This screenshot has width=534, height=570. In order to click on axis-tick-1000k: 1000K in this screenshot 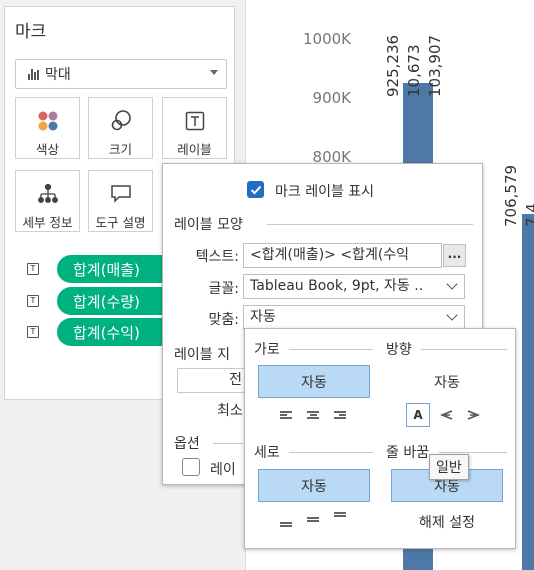, I will do `click(326, 39)`.